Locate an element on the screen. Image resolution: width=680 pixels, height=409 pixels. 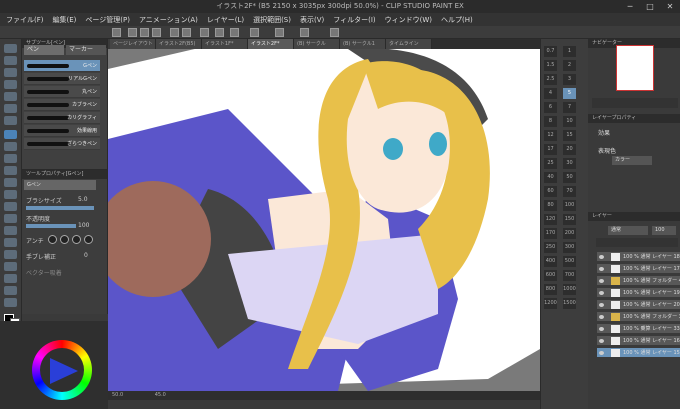
ruler-tool-icon is located at coordinates (10, 266).